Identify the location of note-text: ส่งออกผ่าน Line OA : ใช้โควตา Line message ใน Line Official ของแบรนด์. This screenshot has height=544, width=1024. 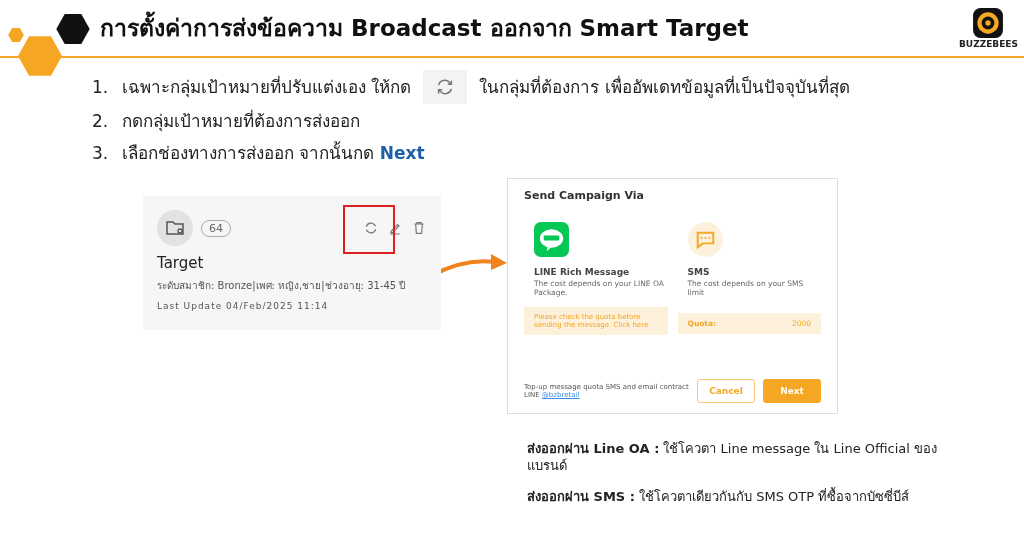
(733, 457).